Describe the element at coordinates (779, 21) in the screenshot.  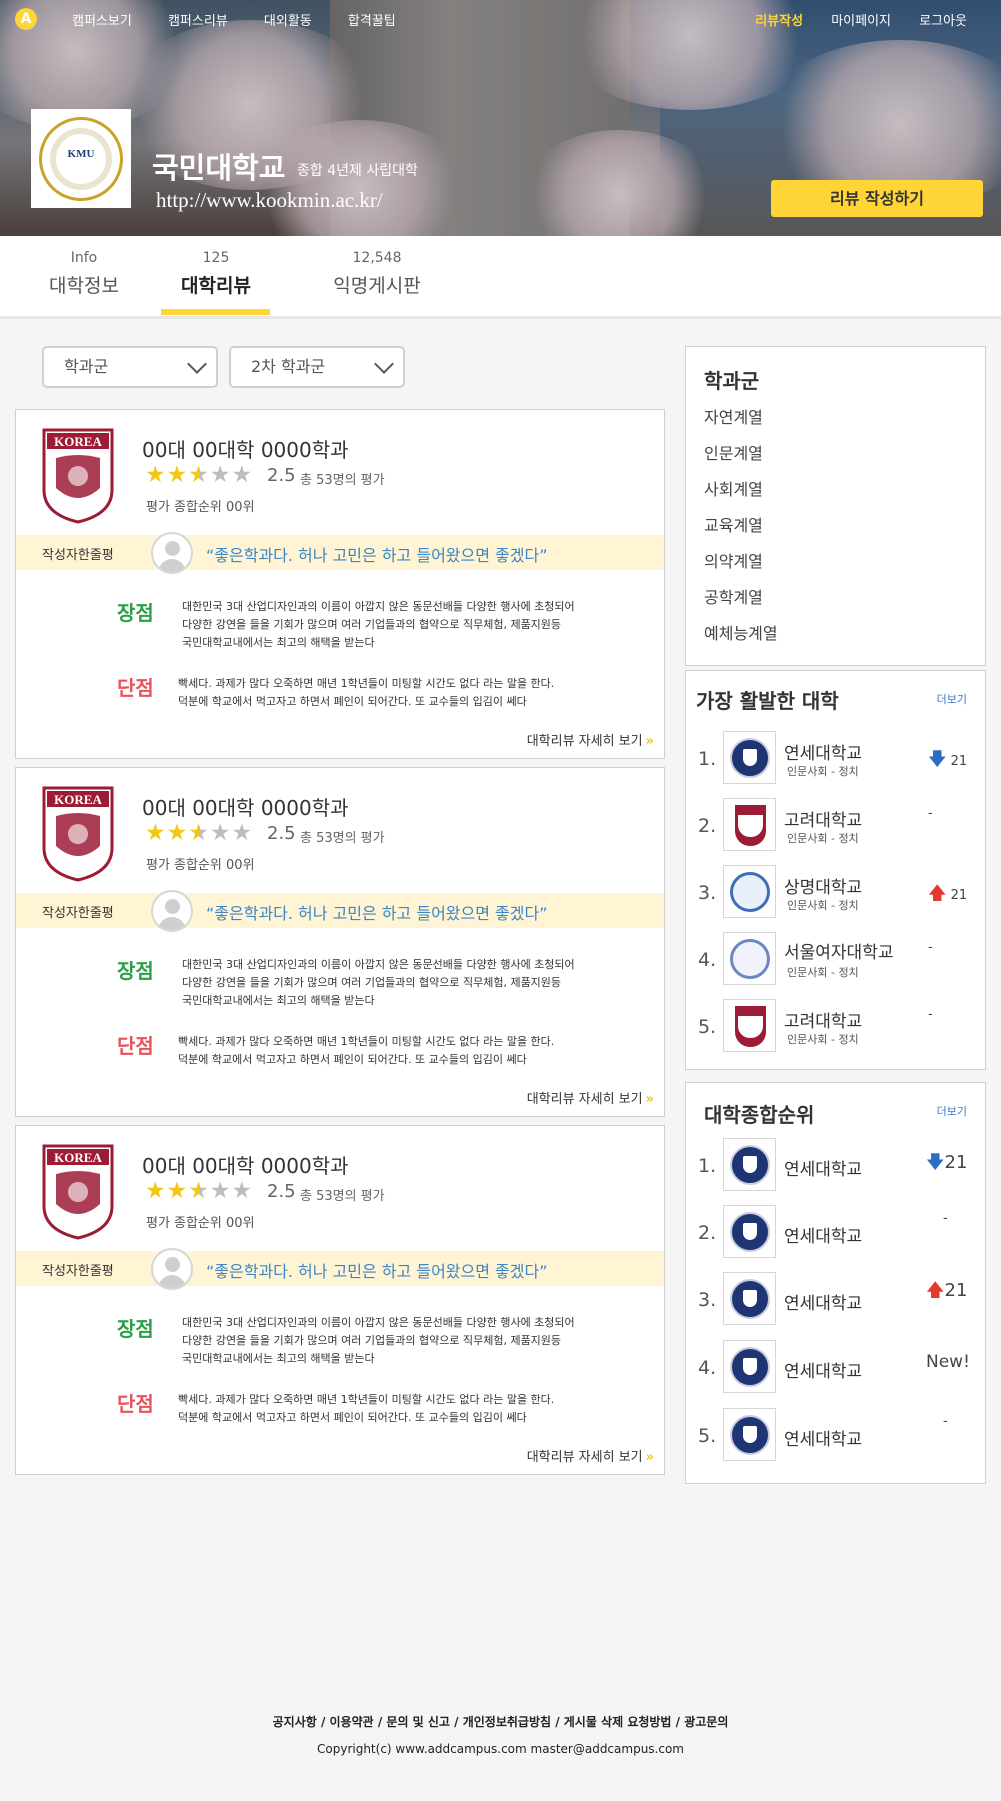
I see `nav-write-review: 리뷰작성` at that location.